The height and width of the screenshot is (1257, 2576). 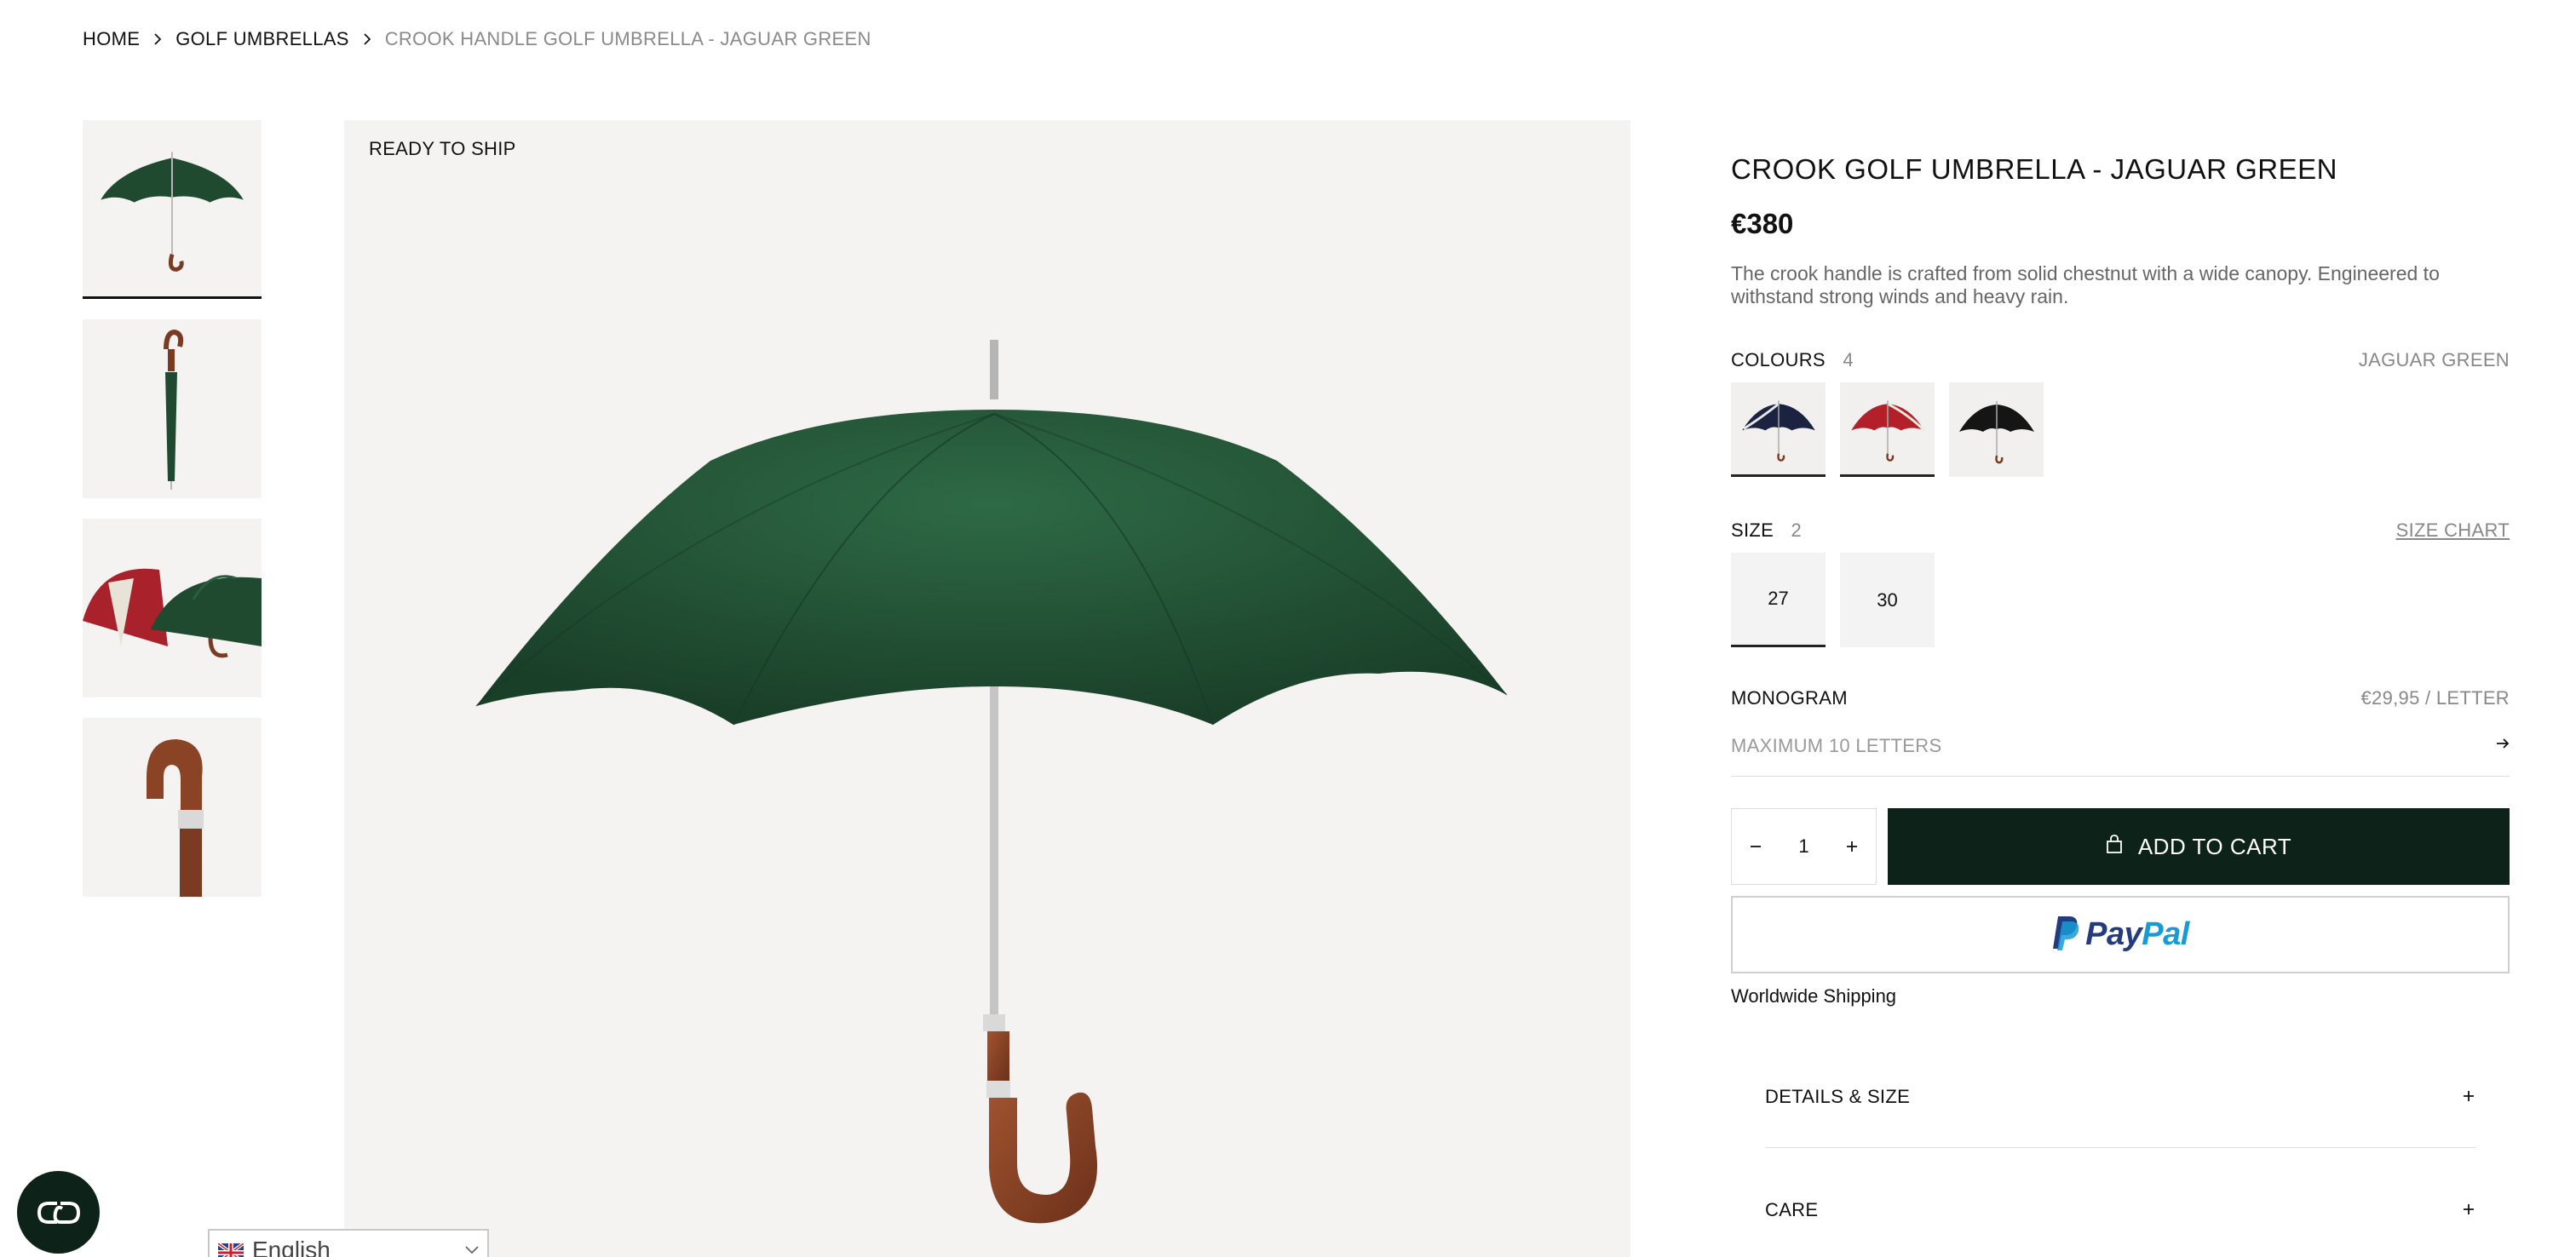 I want to click on monogram-header: MONOGRAM €29,95 / LETTER, so click(x=2121, y=698).